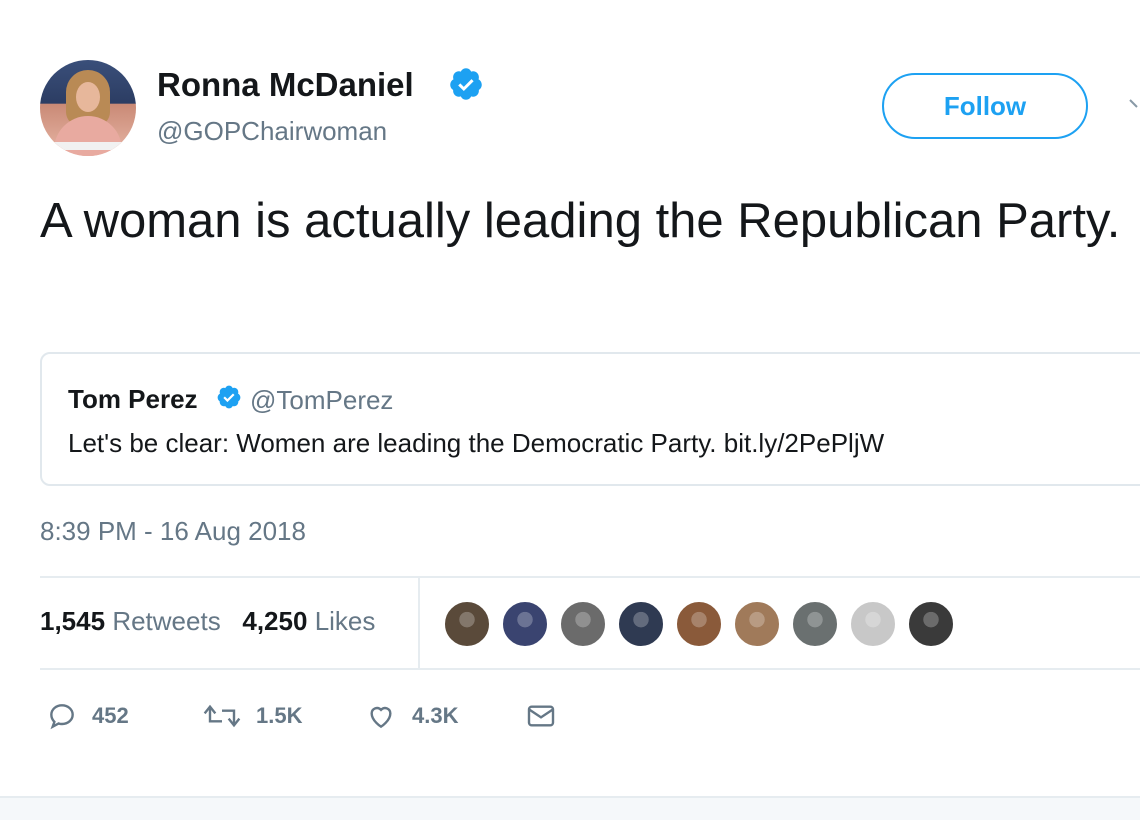 This screenshot has width=1140, height=820. I want to click on retweets-label: Retweets, so click(166, 621).